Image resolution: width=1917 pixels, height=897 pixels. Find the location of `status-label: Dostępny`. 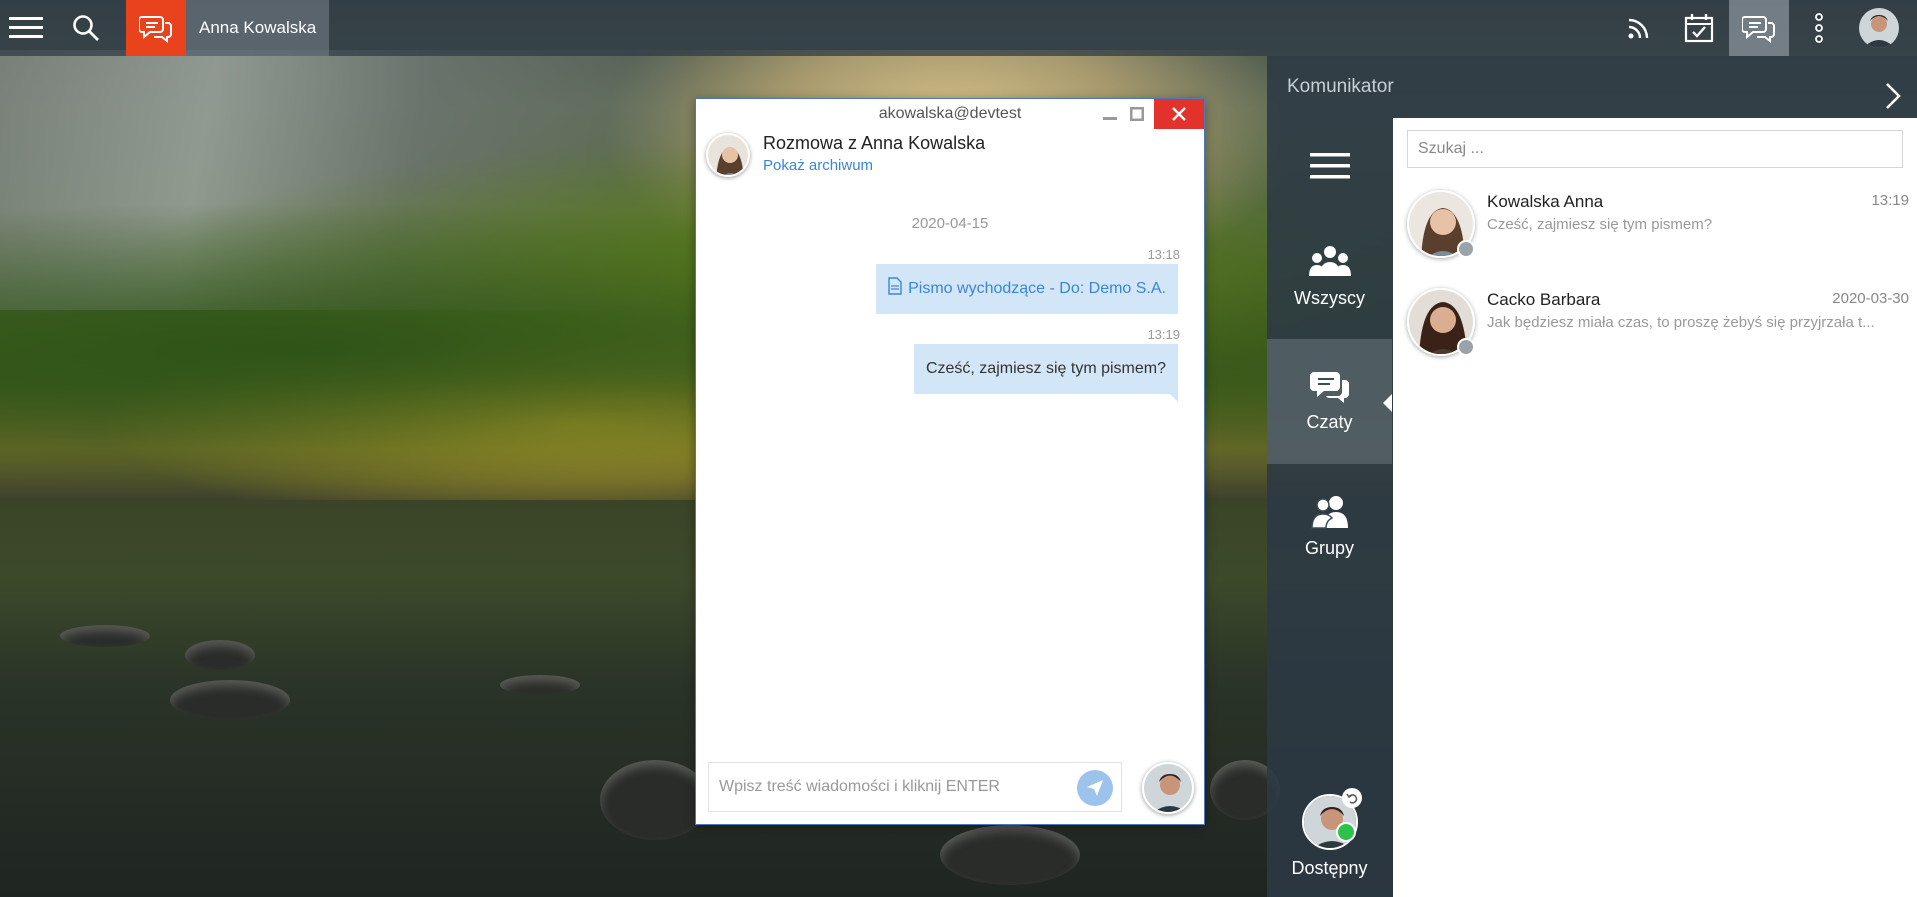

status-label: Dostępny is located at coordinates (1329, 868).